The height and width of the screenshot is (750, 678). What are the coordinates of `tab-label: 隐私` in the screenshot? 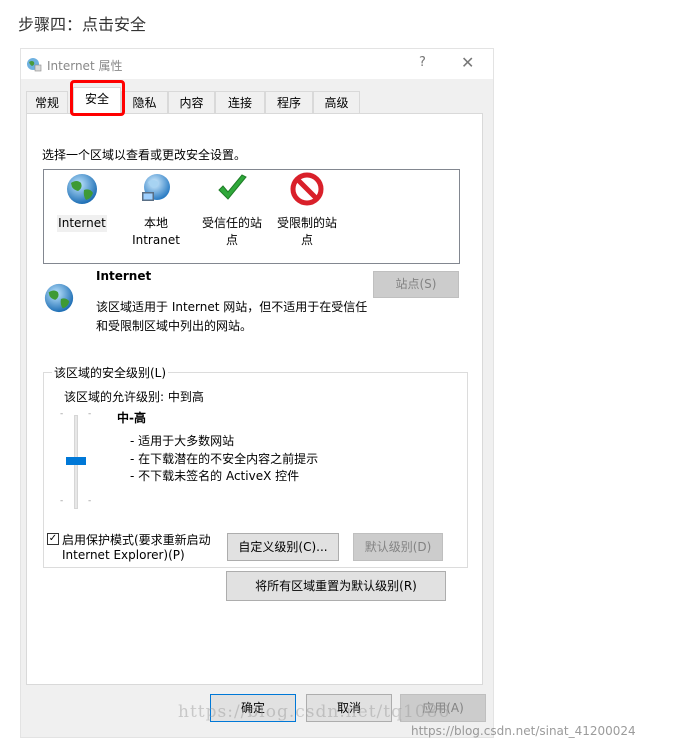 It's located at (144, 103).